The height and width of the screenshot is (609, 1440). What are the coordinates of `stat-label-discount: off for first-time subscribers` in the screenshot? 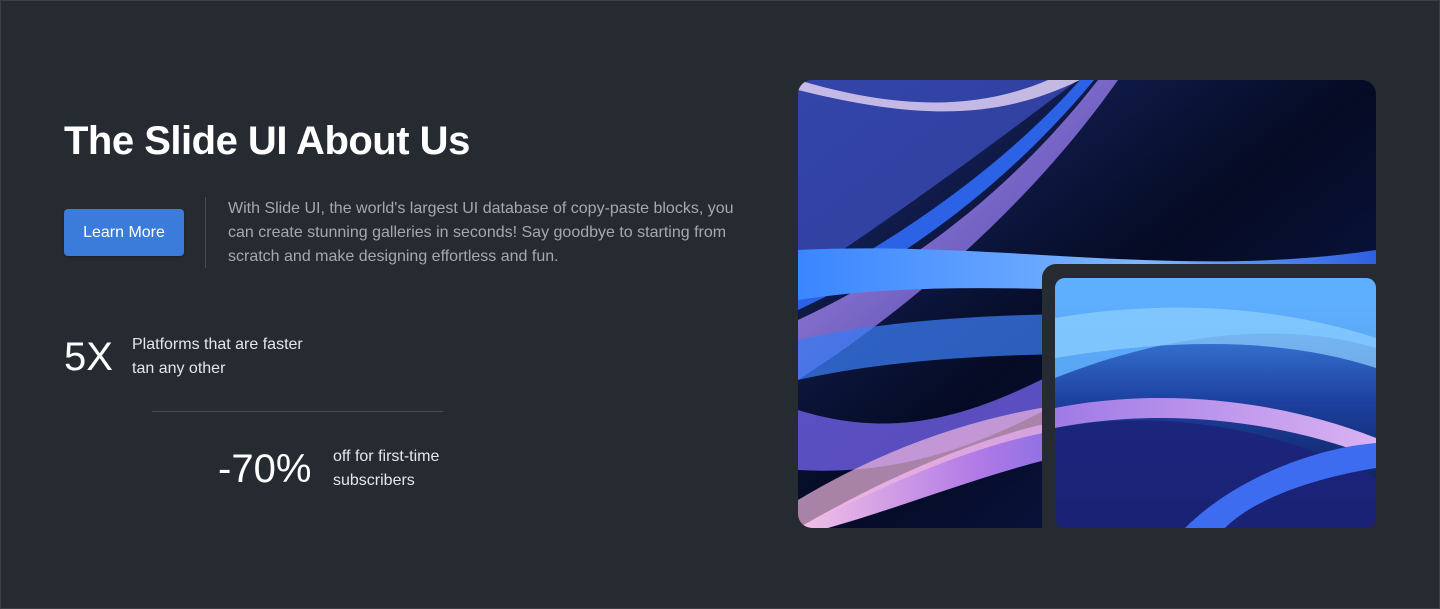 It's located at (386, 468).